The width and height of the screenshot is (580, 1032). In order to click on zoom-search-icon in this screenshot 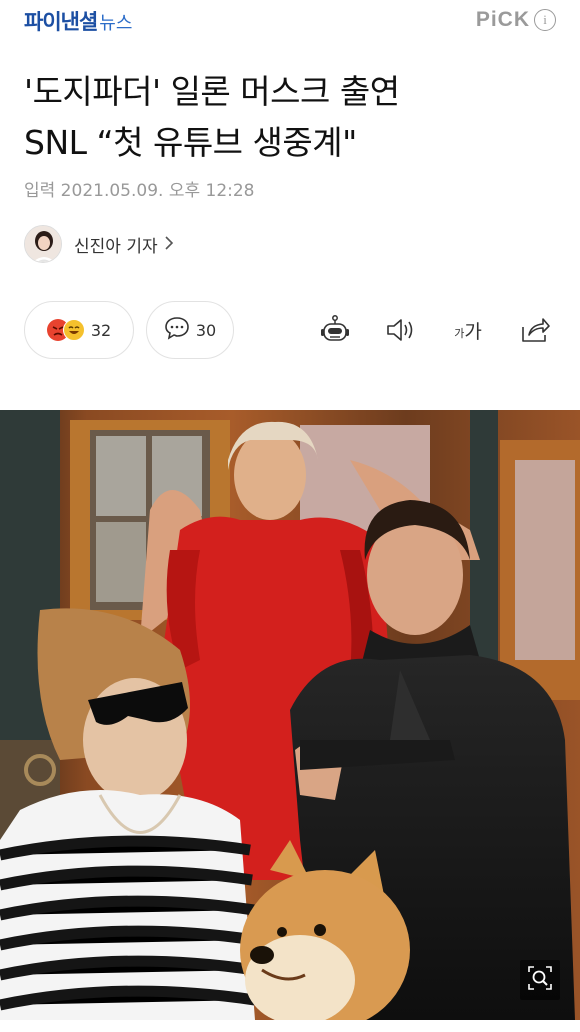, I will do `click(540, 980)`.